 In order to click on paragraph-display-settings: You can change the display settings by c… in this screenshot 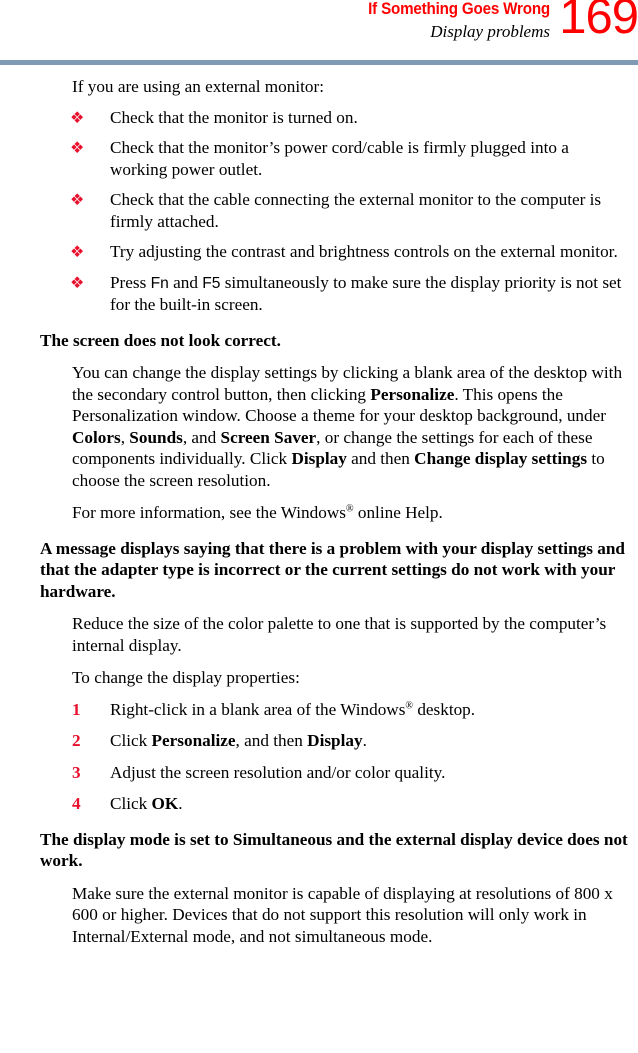, I will do `click(347, 426)`.